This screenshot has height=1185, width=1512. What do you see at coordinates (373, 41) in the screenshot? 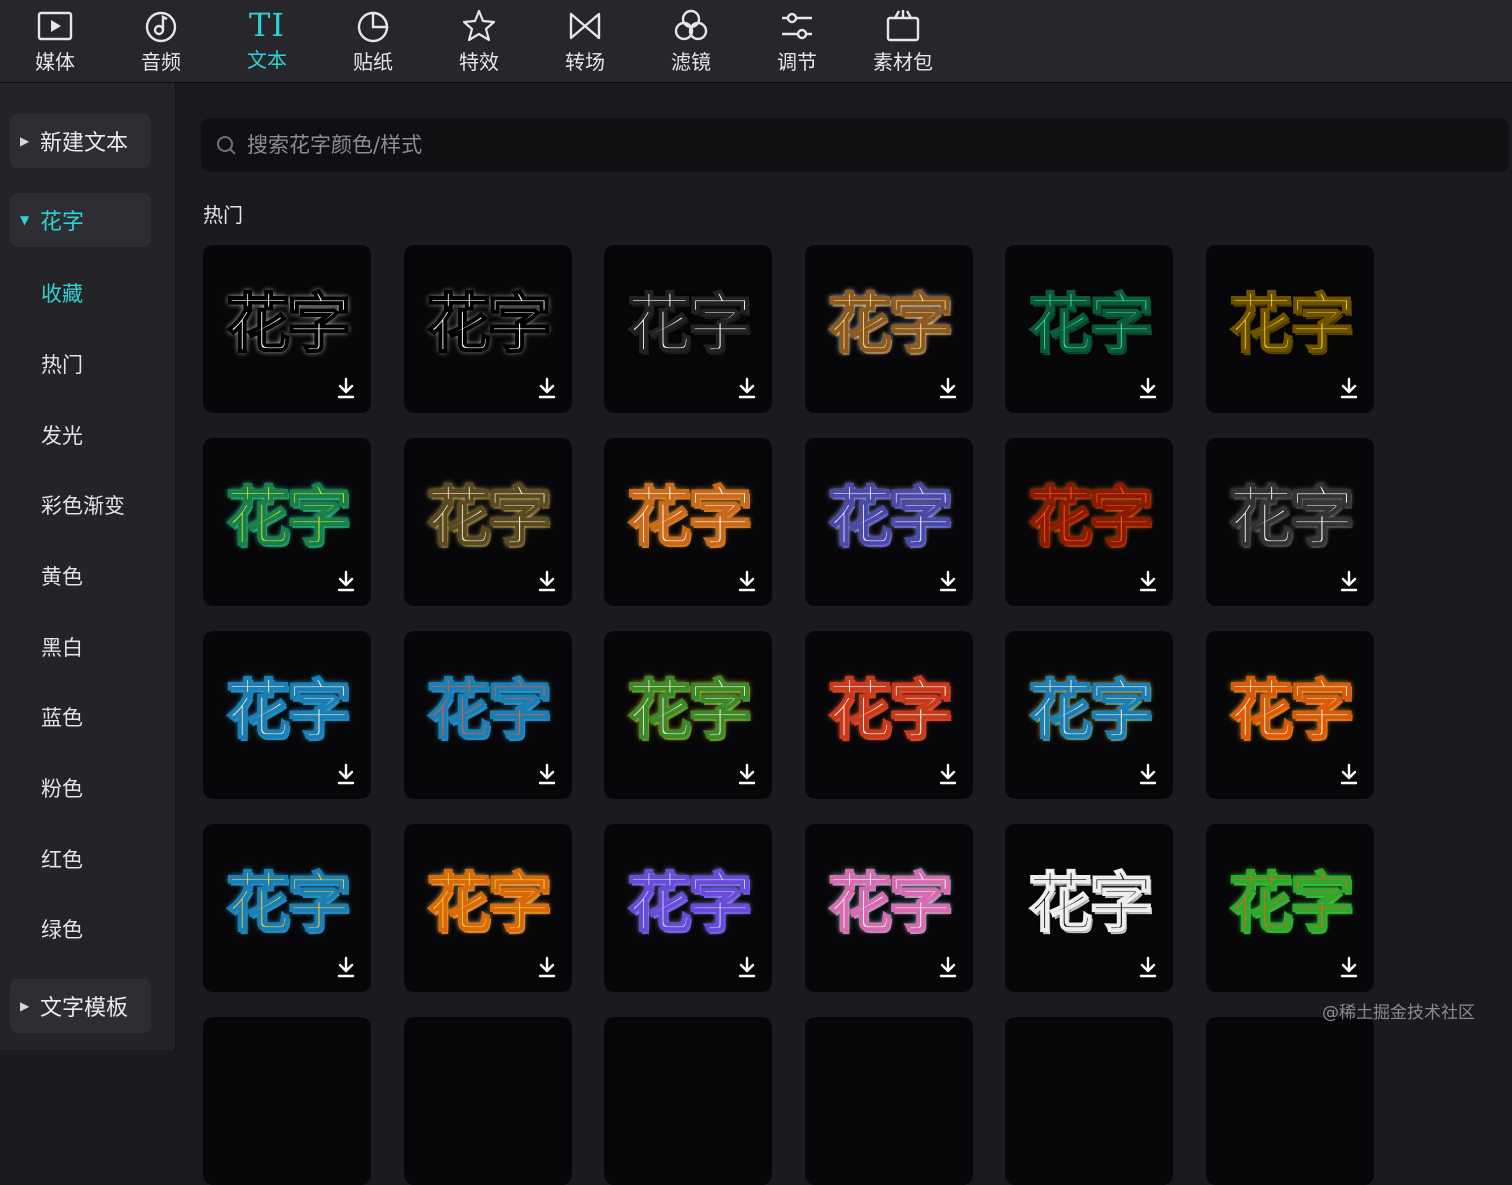
I see `tab-sticker: 贴纸` at bounding box center [373, 41].